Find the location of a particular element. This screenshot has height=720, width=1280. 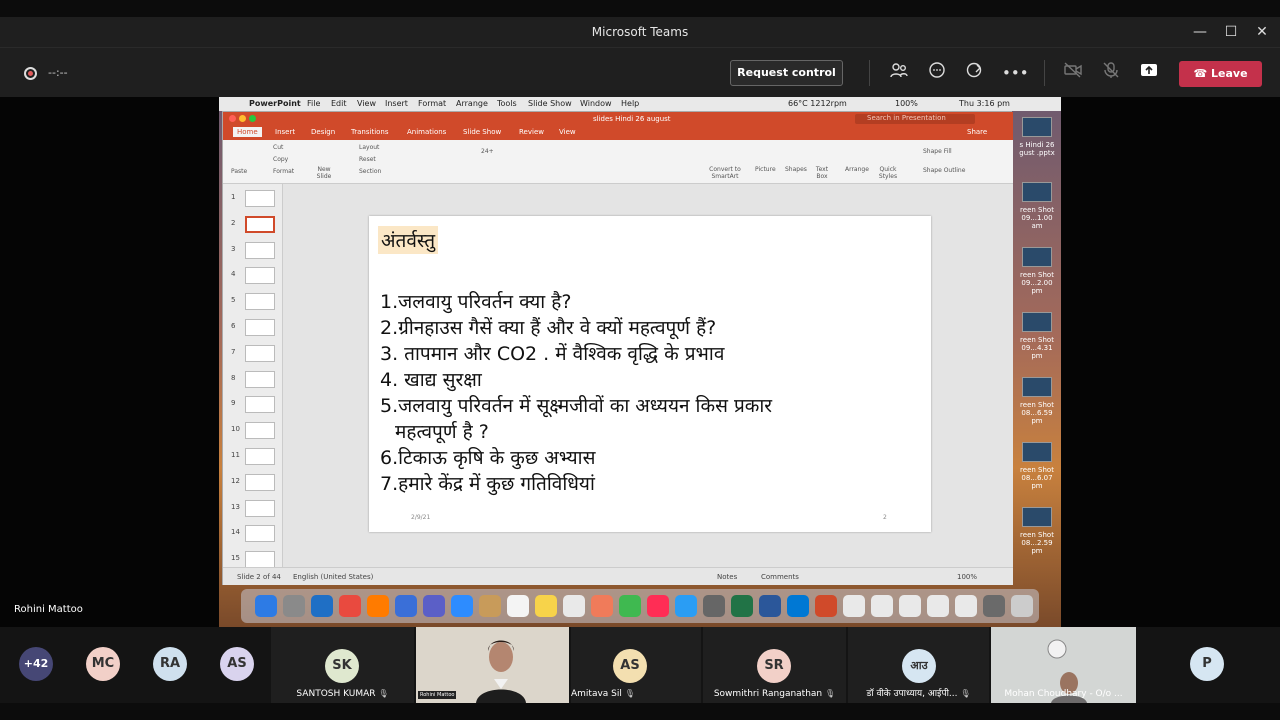

ribbon-layout: Layout is located at coordinates (369, 147).